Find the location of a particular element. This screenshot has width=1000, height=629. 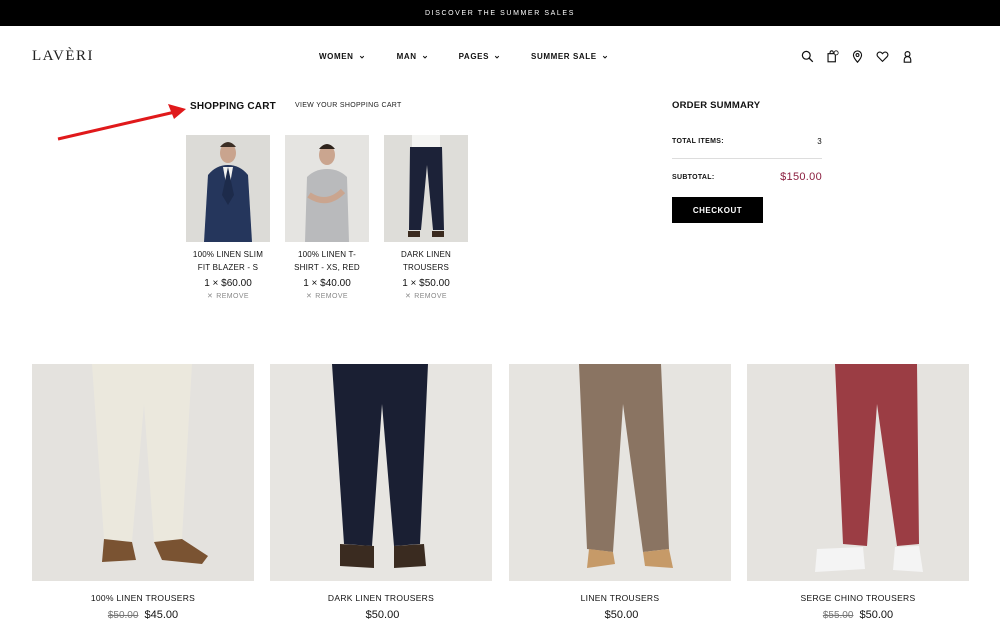

site-header: LAVÈRI WOMEN MAN PAGES SUMMER SALE is located at coordinates (500, 57).